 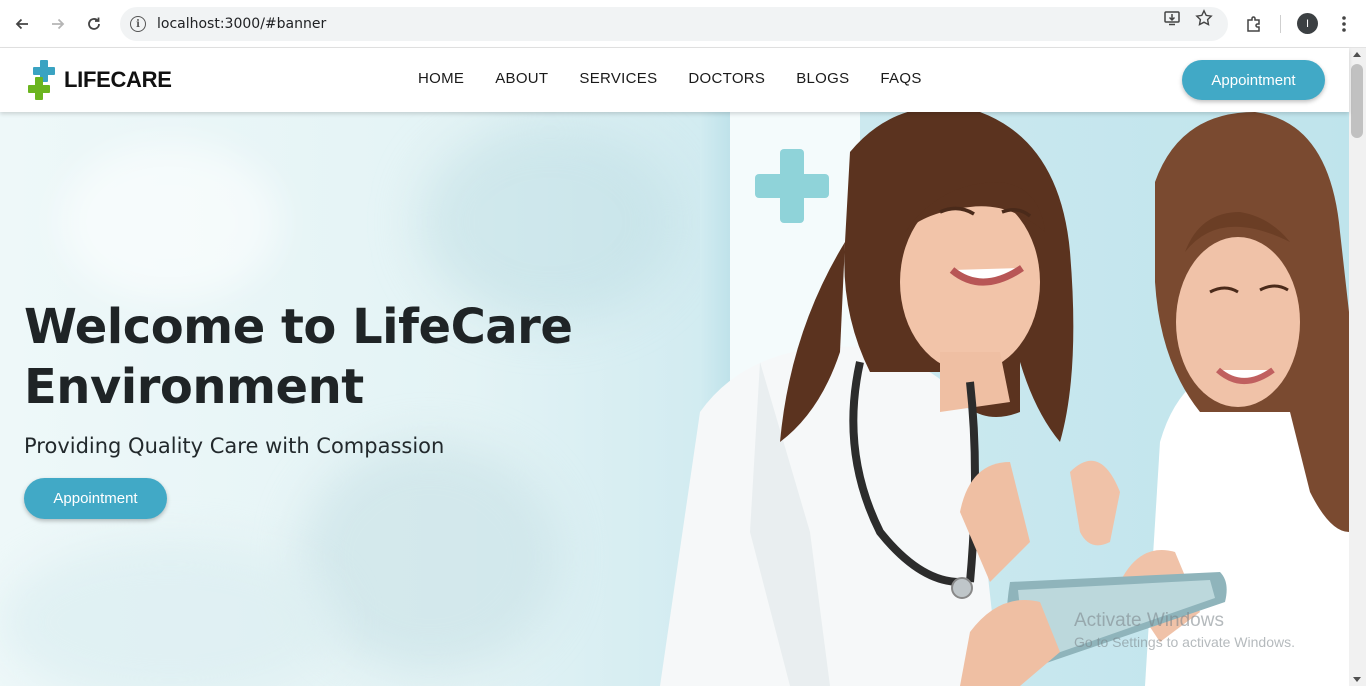 What do you see at coordinates (58, 24) in the screenshot?
I see `forward-icon` at bounding box center [58, 24].